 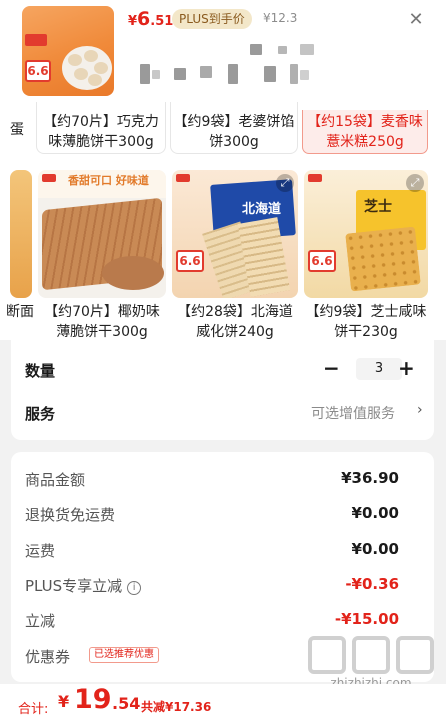 I want to click on quantity-minus-button: −, so click(x=331, y=368).